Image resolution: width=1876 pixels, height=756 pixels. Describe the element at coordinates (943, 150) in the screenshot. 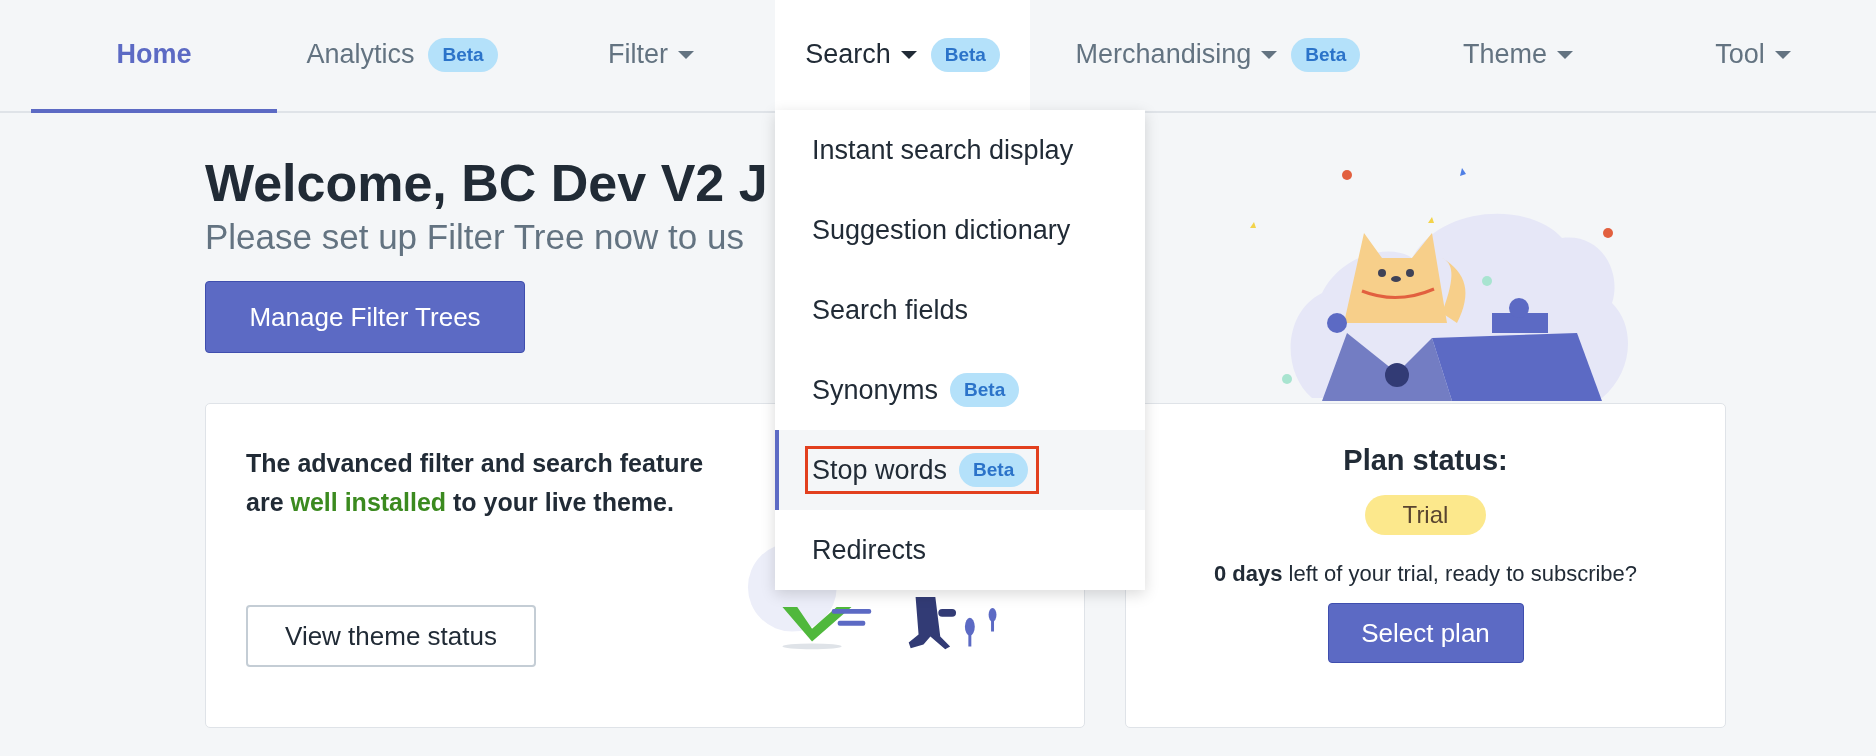

I see `menu-item-label: Instant search display` at that location.